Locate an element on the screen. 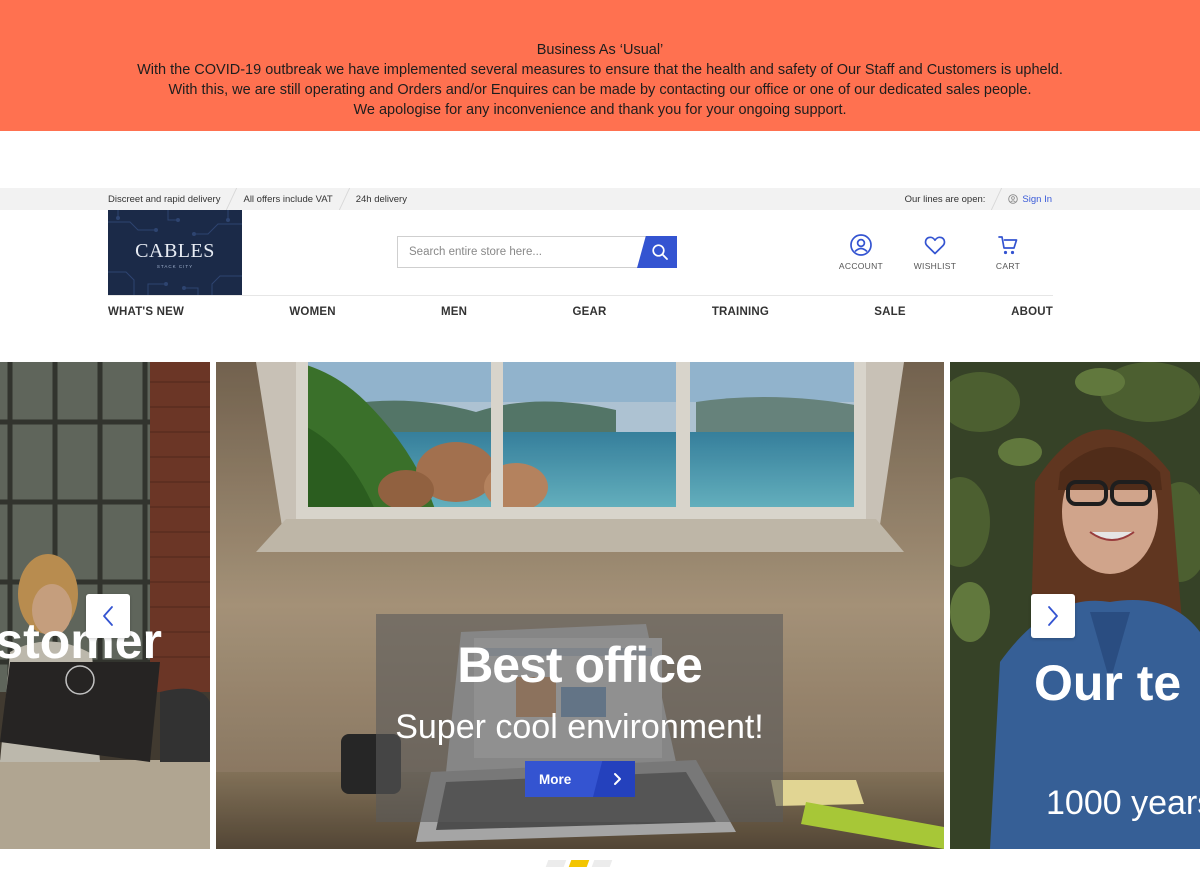 The height and width of the screenshot is (887, 1200). nav-about: ABOUT is located at coordinates (1032, 312).